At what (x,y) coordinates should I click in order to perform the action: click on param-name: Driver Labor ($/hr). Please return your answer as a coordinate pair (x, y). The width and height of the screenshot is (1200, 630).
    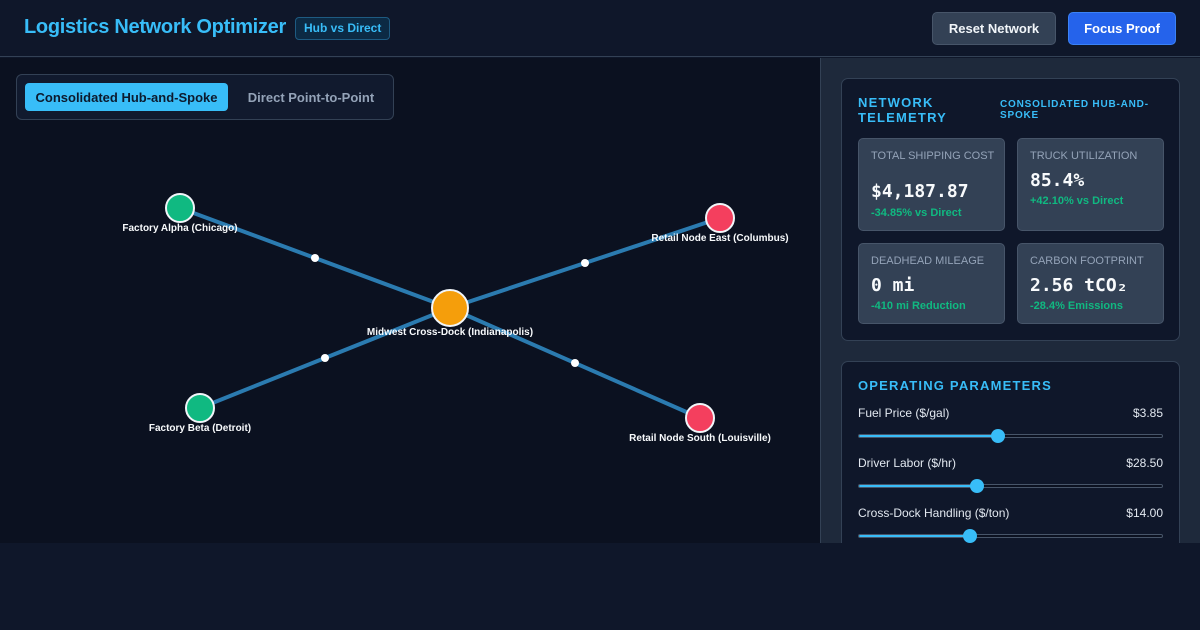
    Looking at the image, I should click on (907, 463).